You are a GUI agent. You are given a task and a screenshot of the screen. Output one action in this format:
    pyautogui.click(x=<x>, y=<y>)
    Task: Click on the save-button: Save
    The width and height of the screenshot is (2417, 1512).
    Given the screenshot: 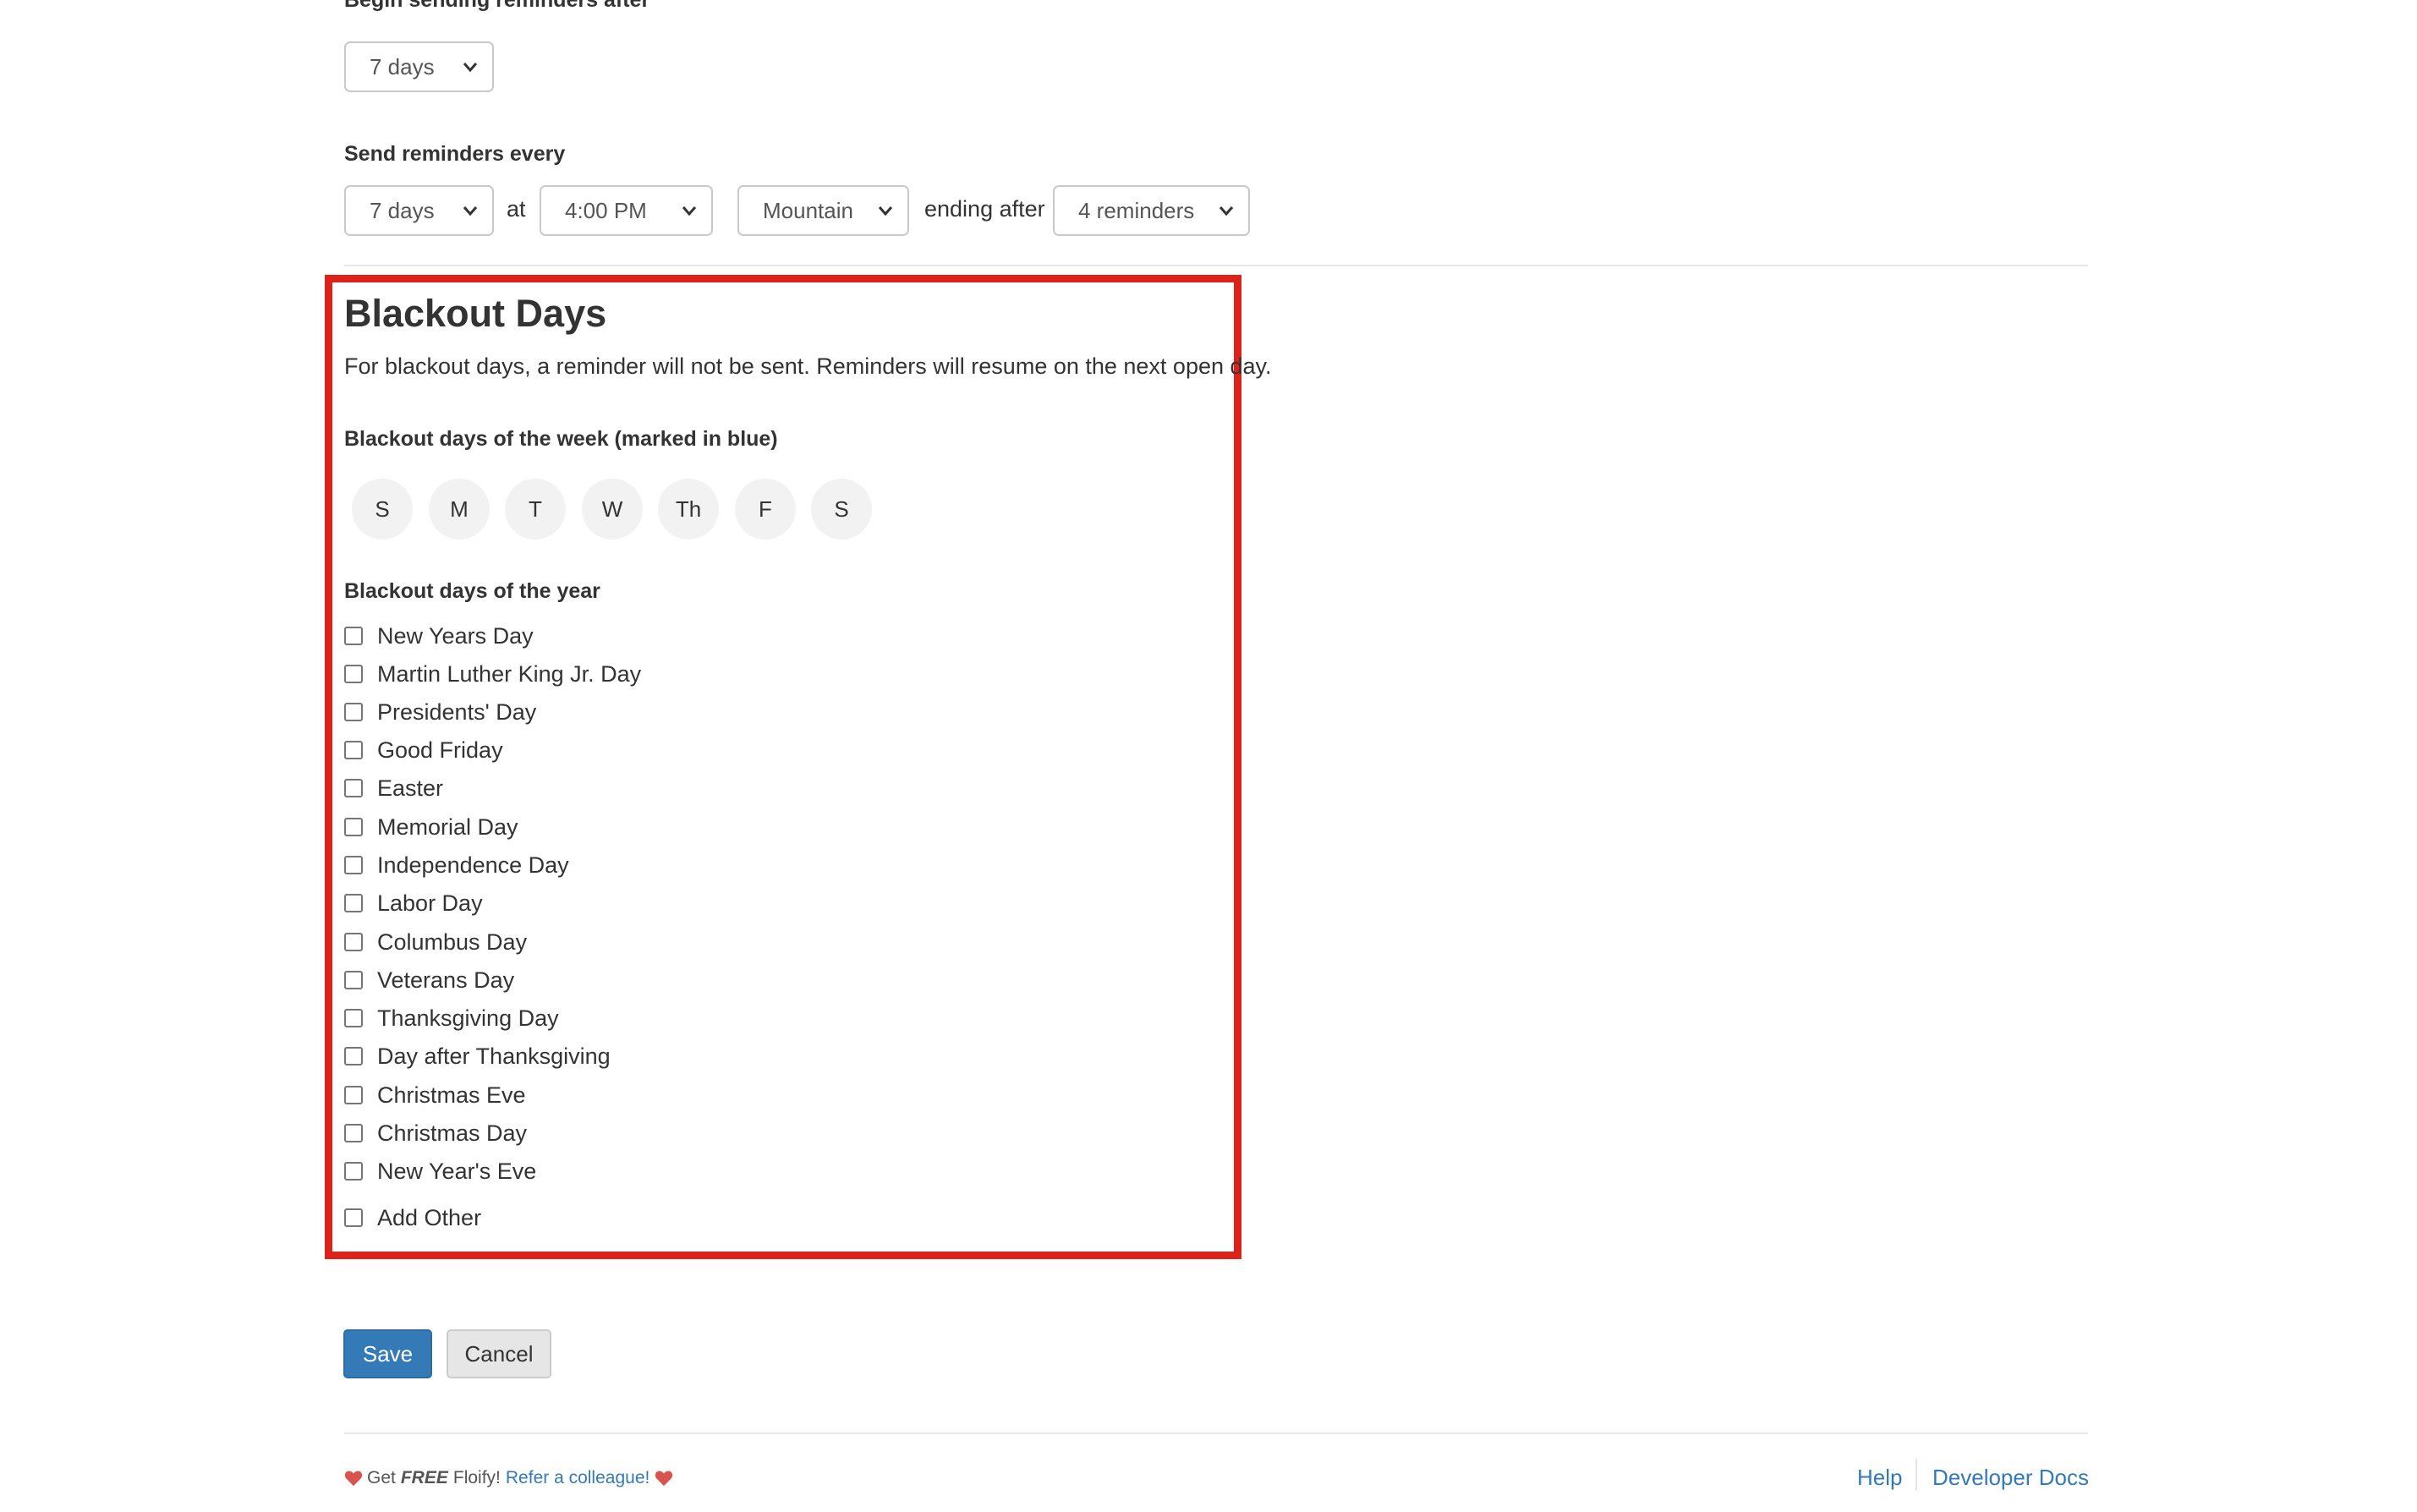 What is the action you would take?
    pyautogui.click(x=387, y=1353)
    